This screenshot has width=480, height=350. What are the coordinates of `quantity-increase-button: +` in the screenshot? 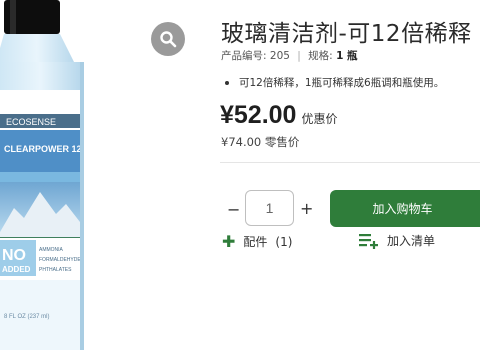 It's located at (306, 208).